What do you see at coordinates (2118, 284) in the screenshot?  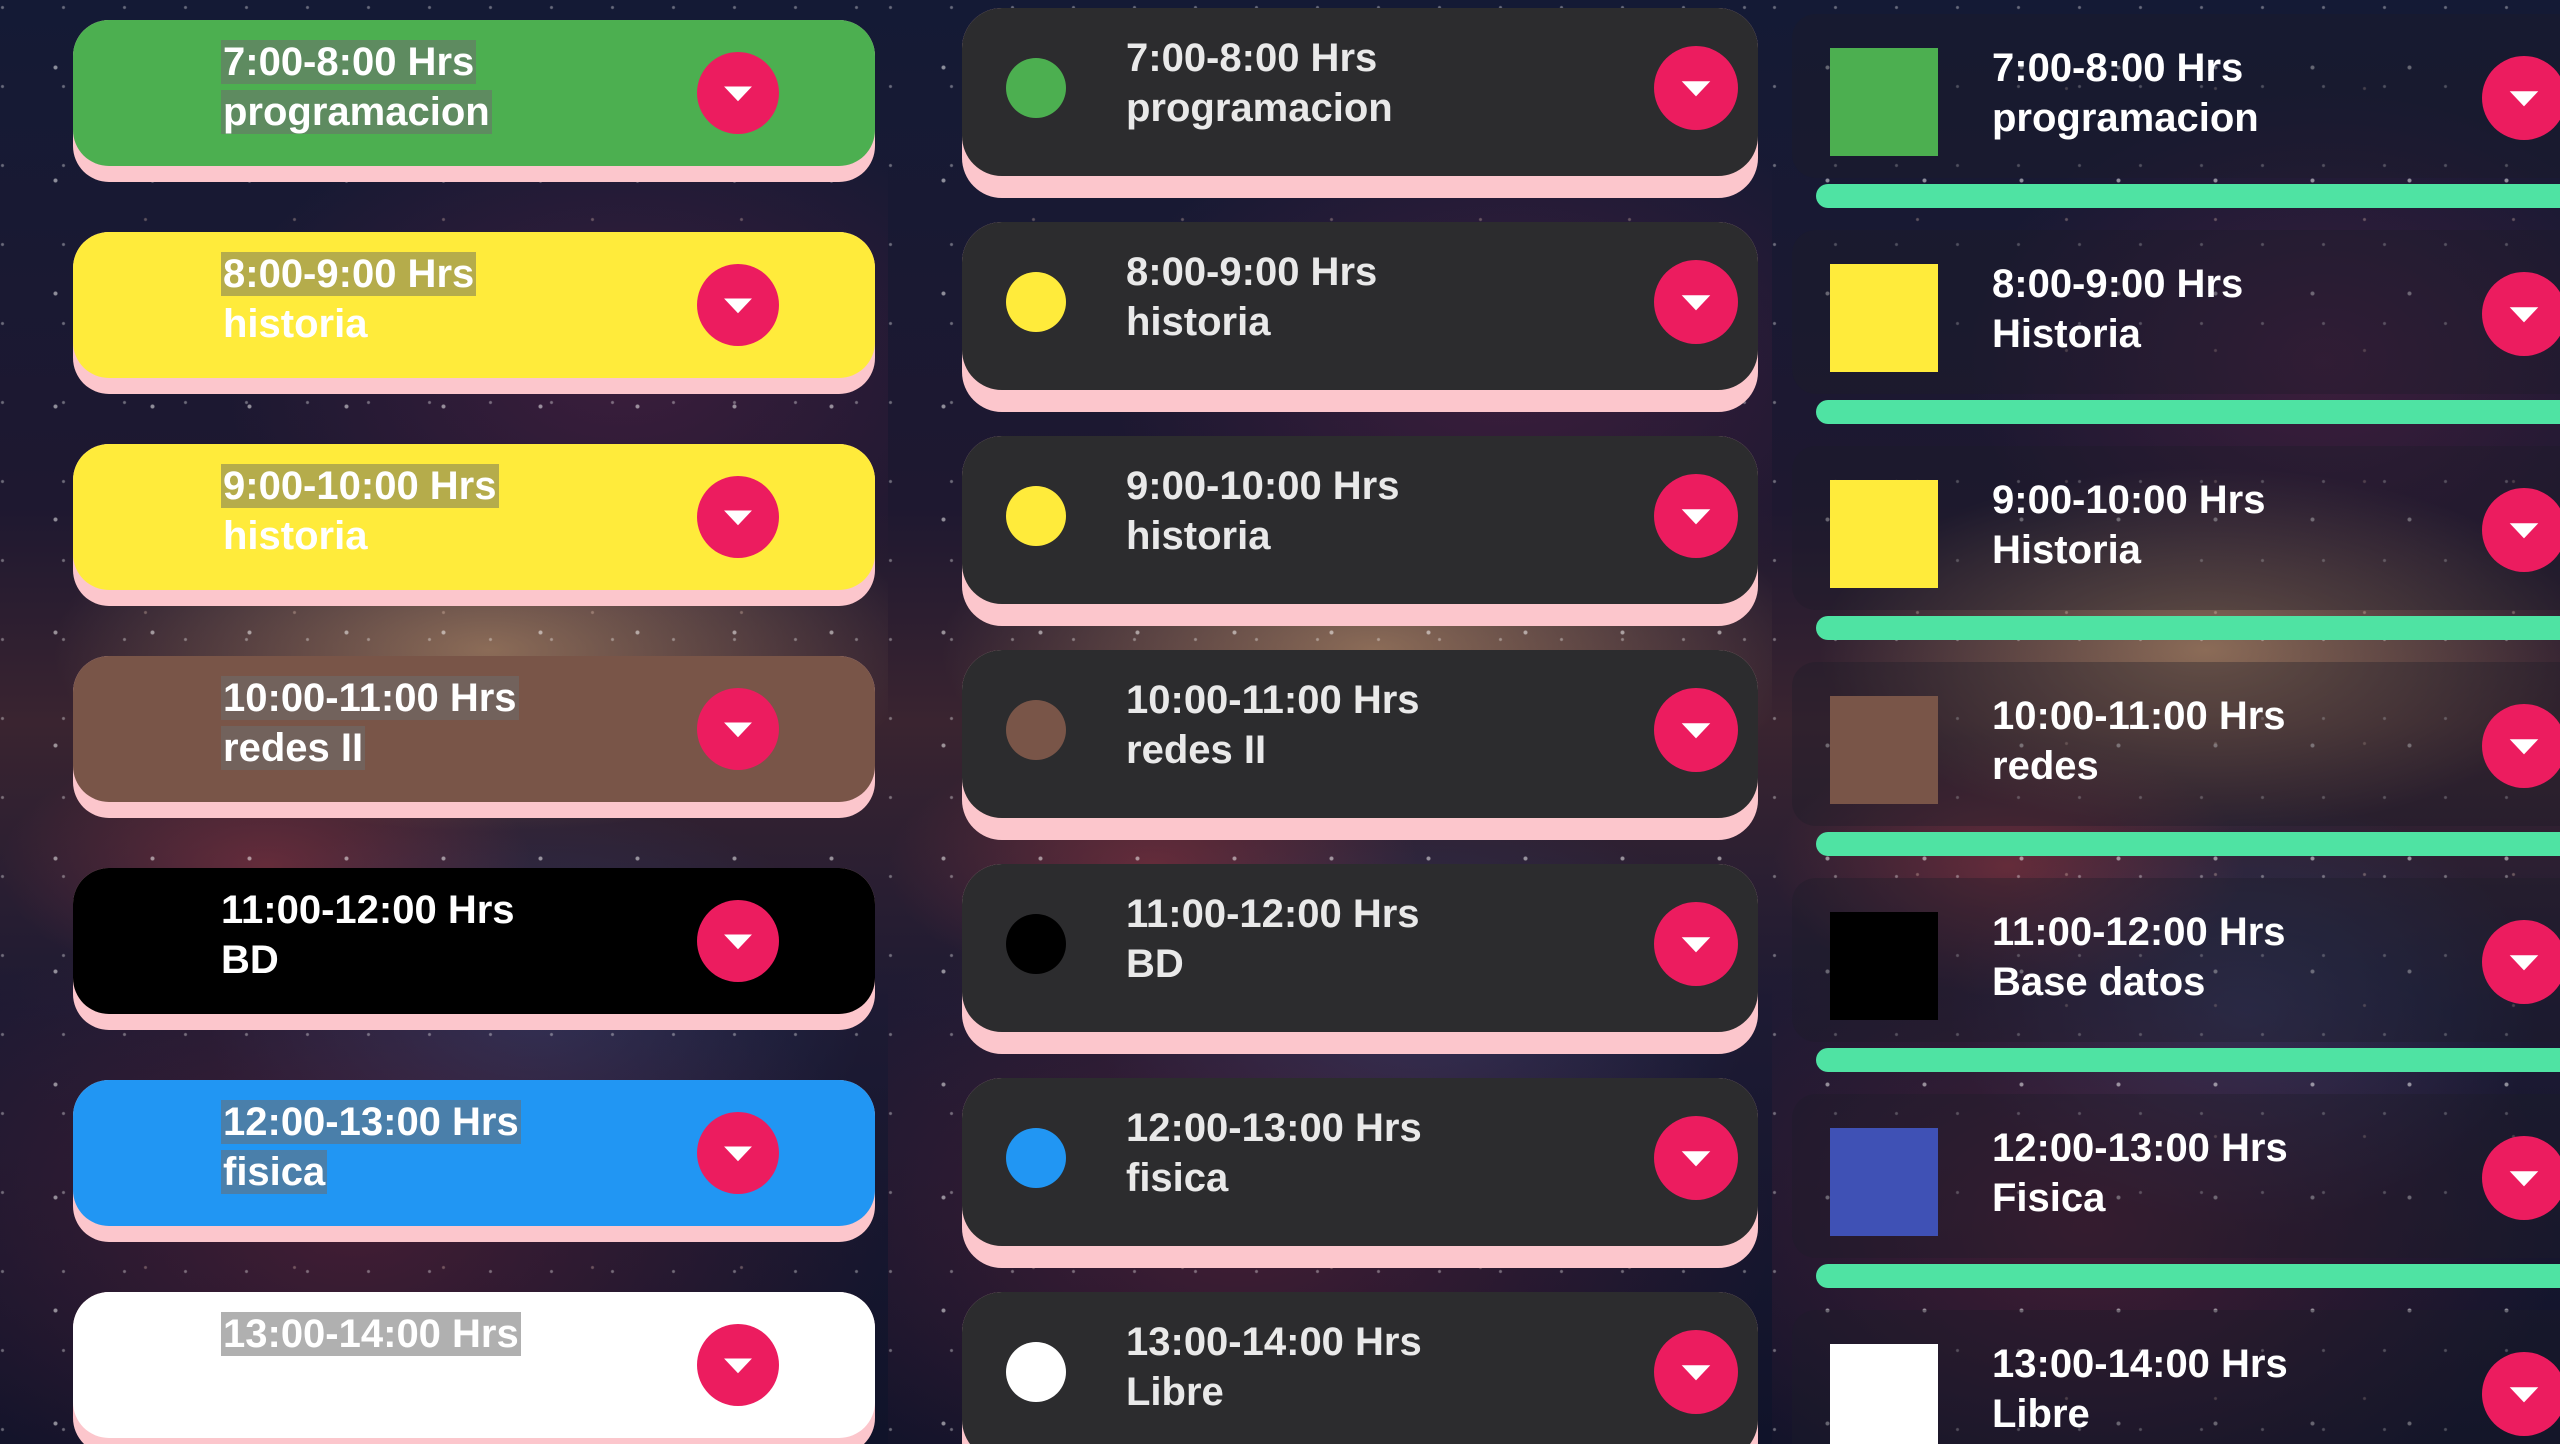 I see `time-range: 8:00-9:00 Hrs` at bounding box center [2118, 284].